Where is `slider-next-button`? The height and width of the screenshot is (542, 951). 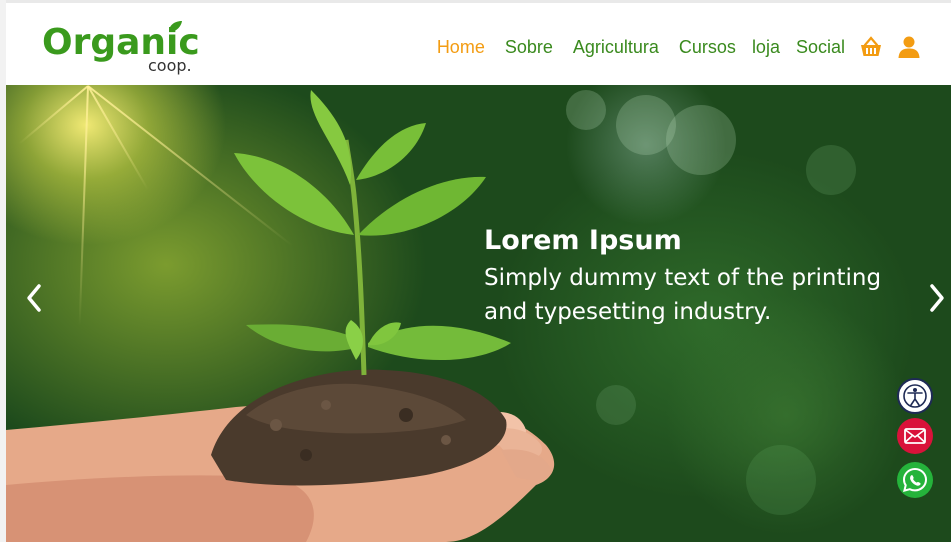
slider-next-button is located at coordinates (936, 298).